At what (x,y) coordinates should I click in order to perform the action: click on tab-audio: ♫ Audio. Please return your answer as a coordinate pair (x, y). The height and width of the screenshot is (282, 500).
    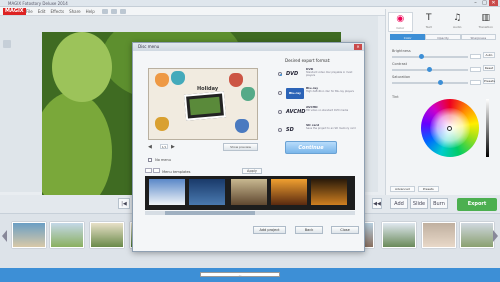
    Looking at the image, I should click on (457, 22).